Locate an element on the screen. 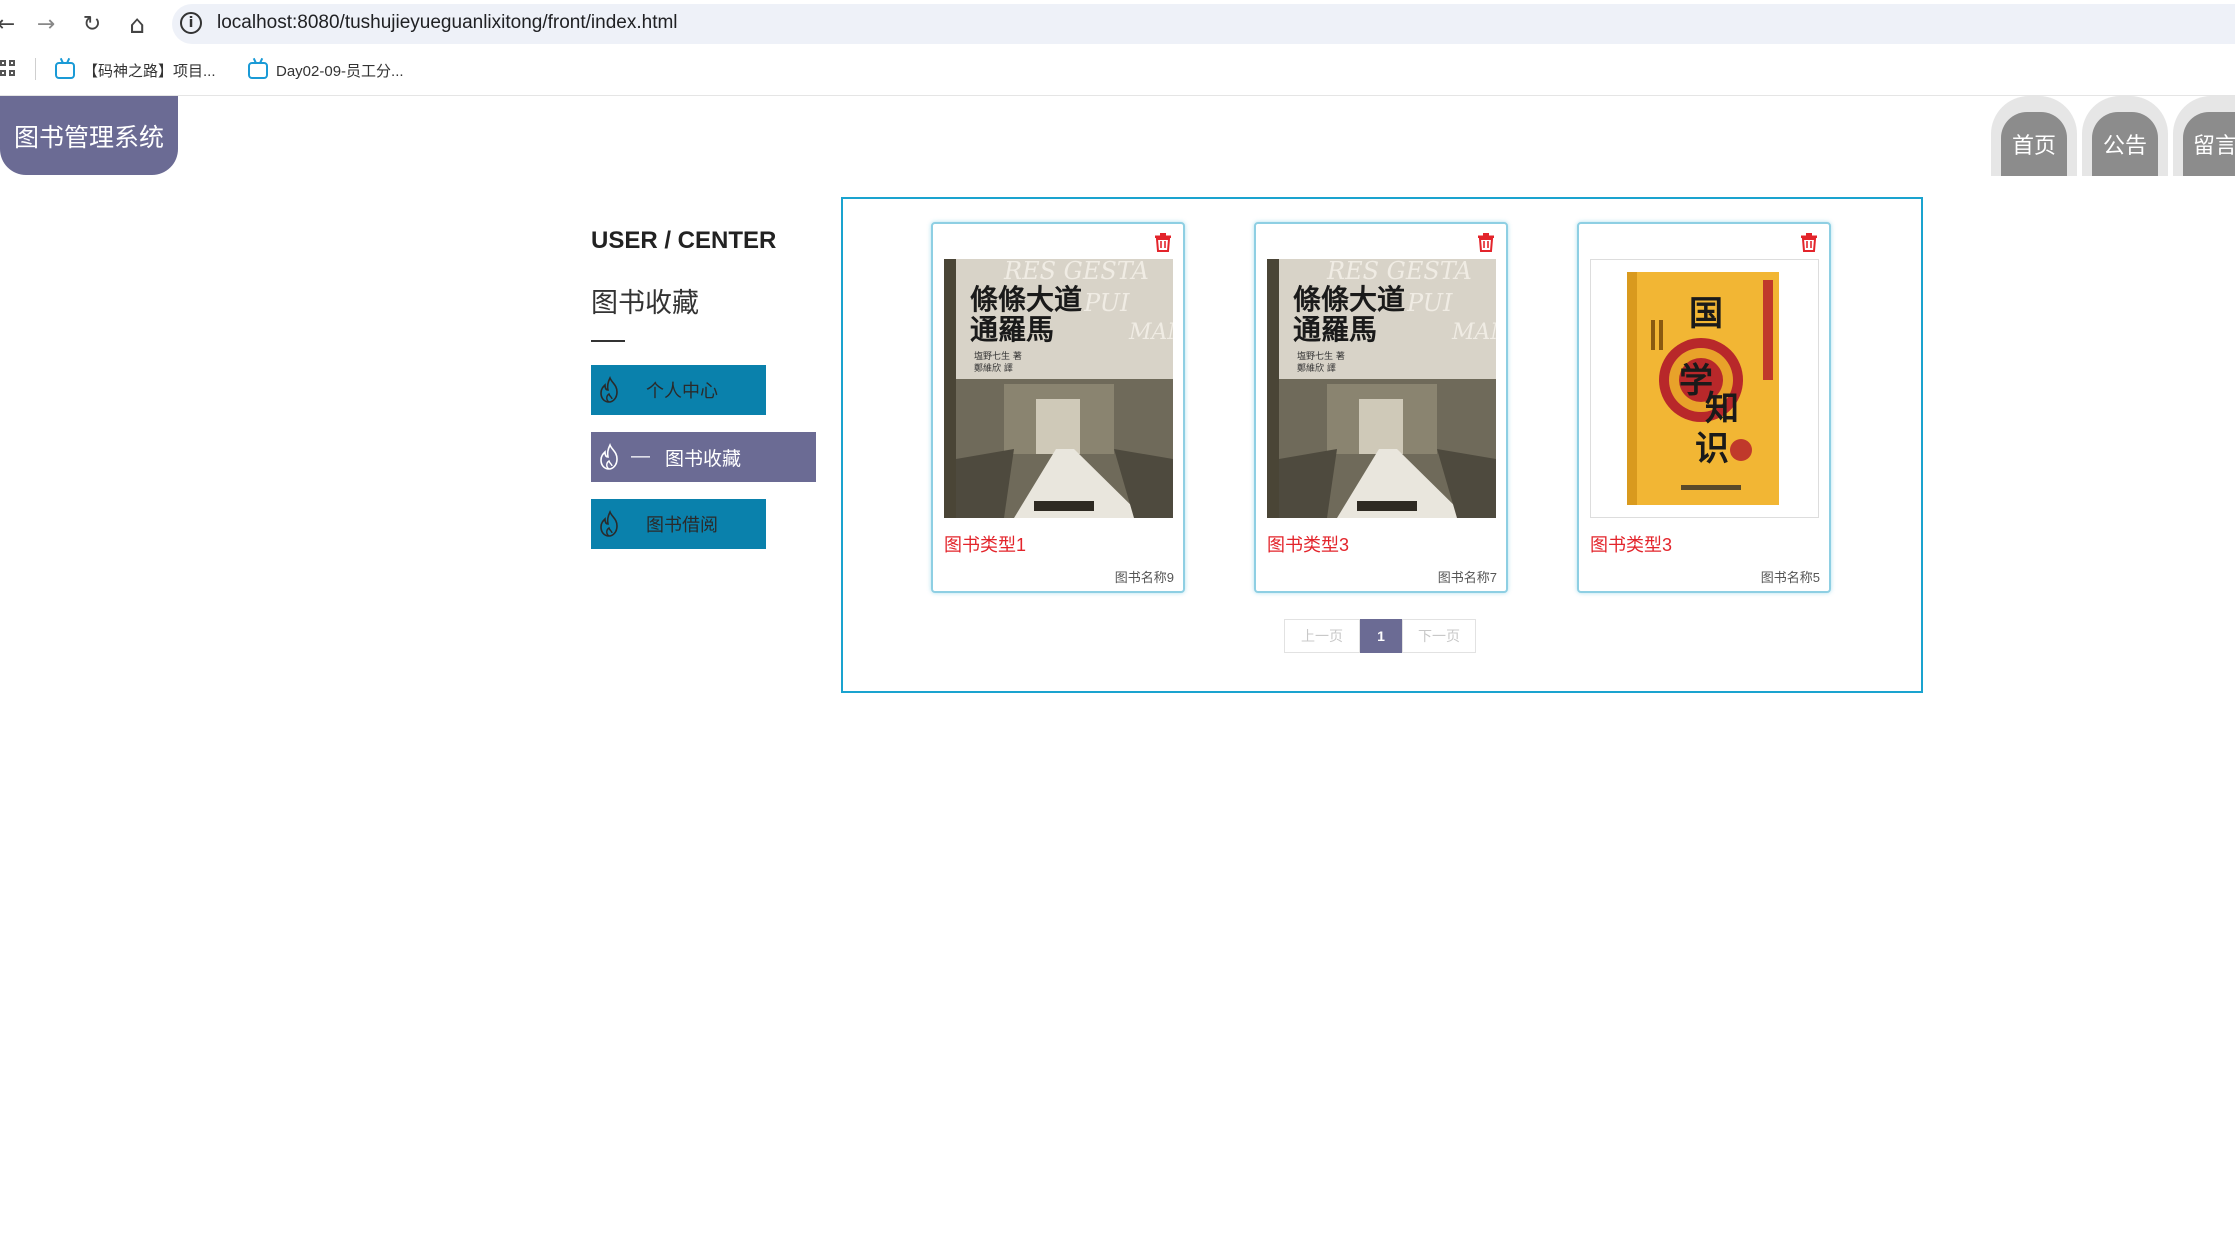 This screenshot has height=1234, width=2235. sidebar-title: USER / CENTER is located at coordinates (684, 240).